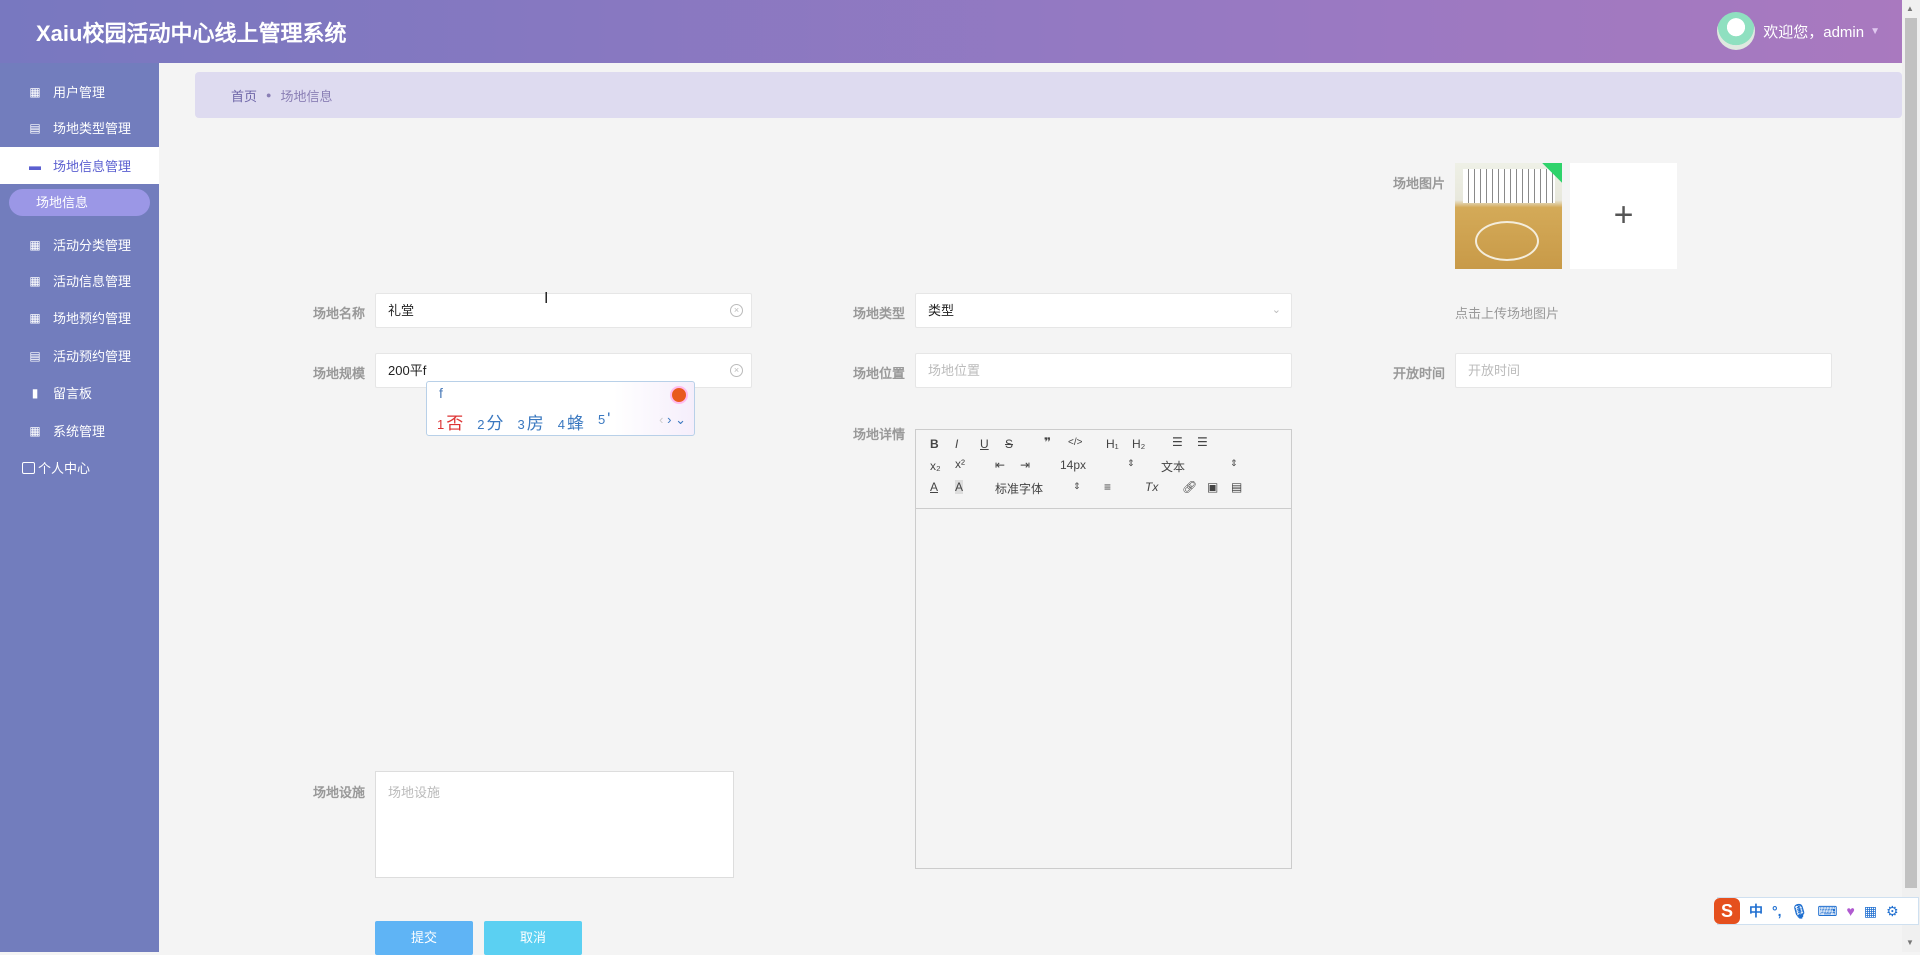  Describe the element at coordinates (79, 165) in the screenshot. I see `sidebar-item-venue-info: ▬ 场地信息管理` at that location.